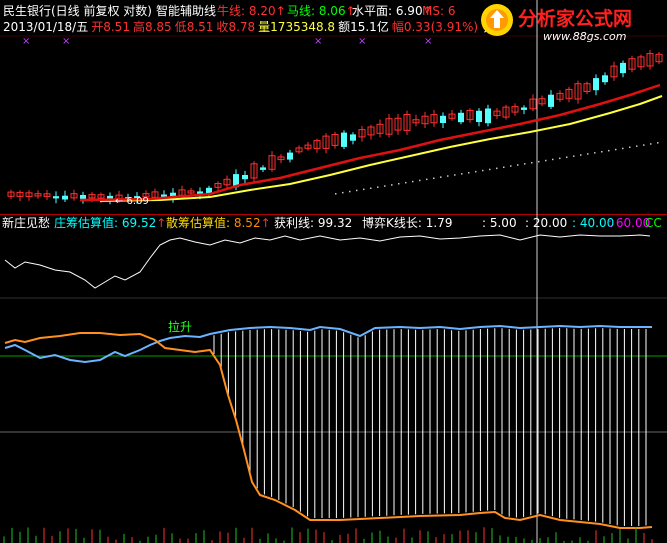 The image size is (667, 543). I want to click on header-item: MS: 6, so click(438, 11).